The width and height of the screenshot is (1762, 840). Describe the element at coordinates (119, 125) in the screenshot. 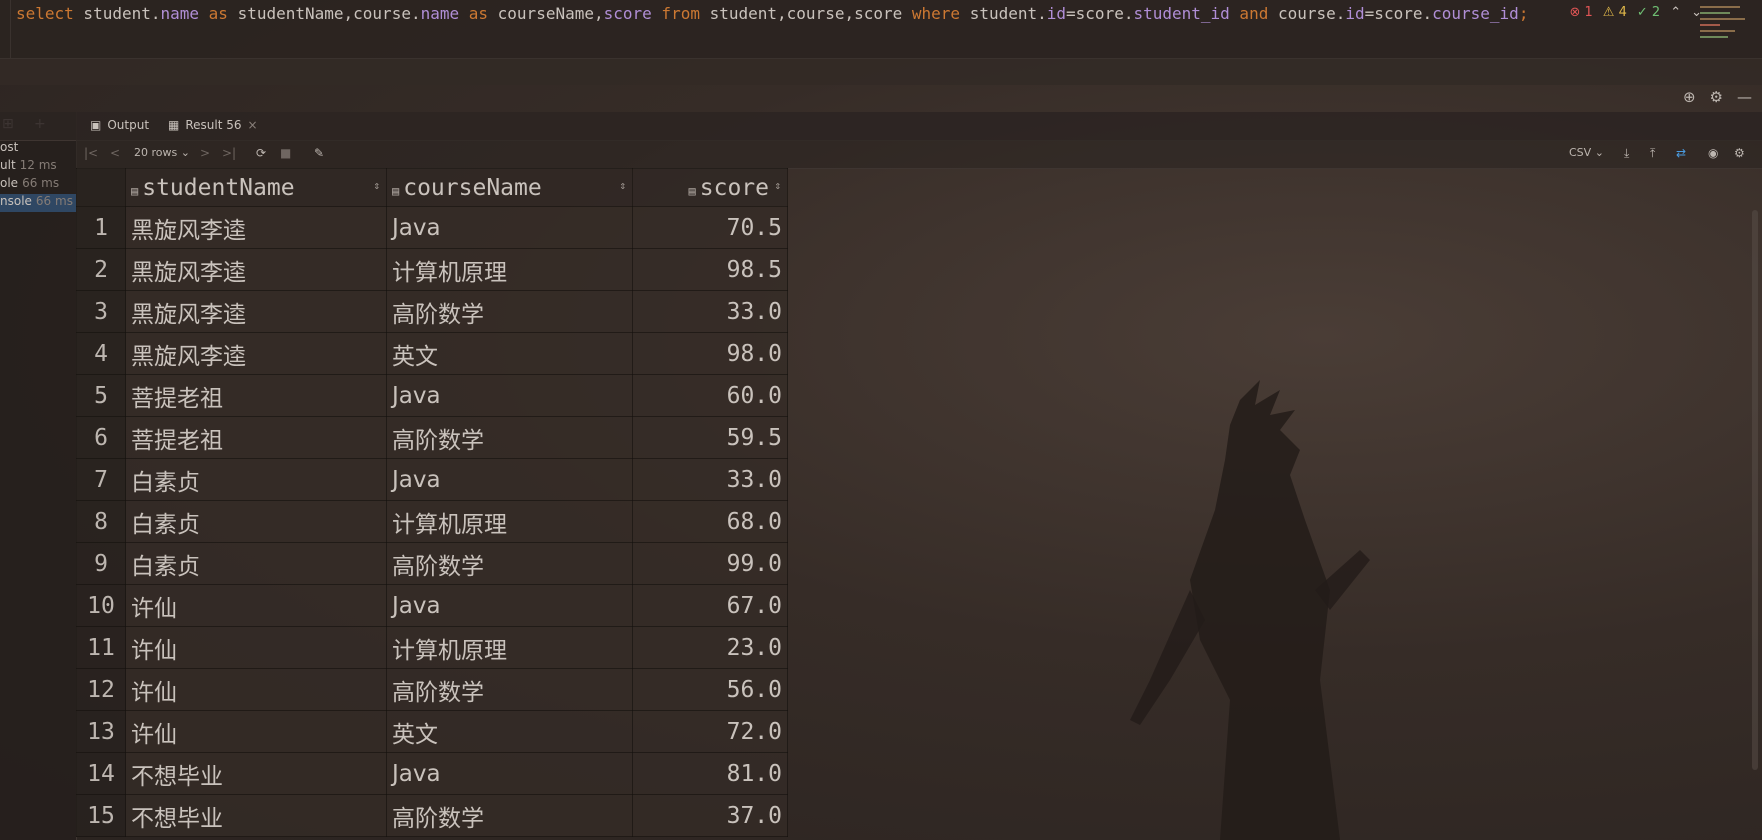

I see `tab-output: ▣ Output` at that location.